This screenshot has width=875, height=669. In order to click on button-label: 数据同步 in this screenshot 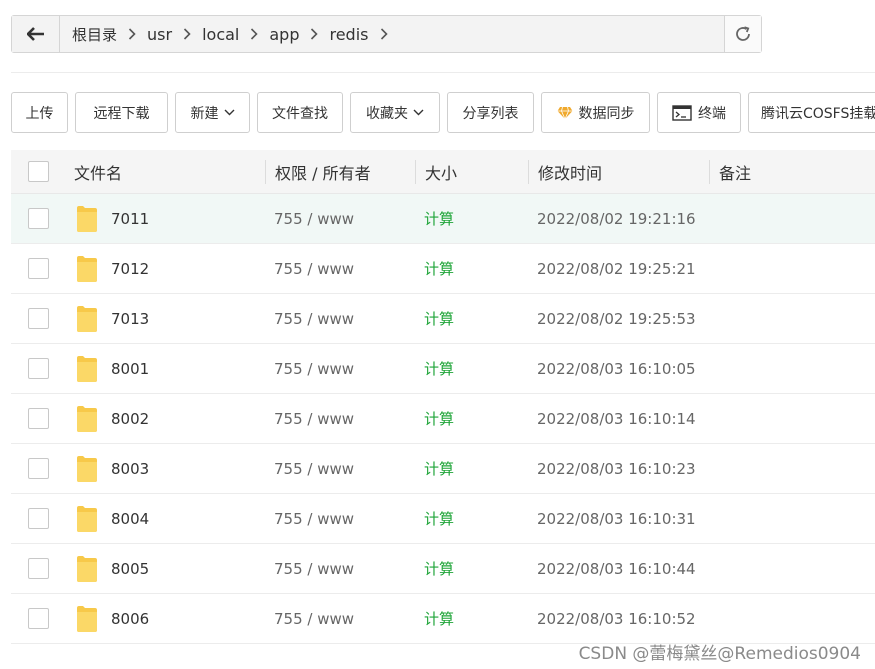, I will do `click(606, 113)`.